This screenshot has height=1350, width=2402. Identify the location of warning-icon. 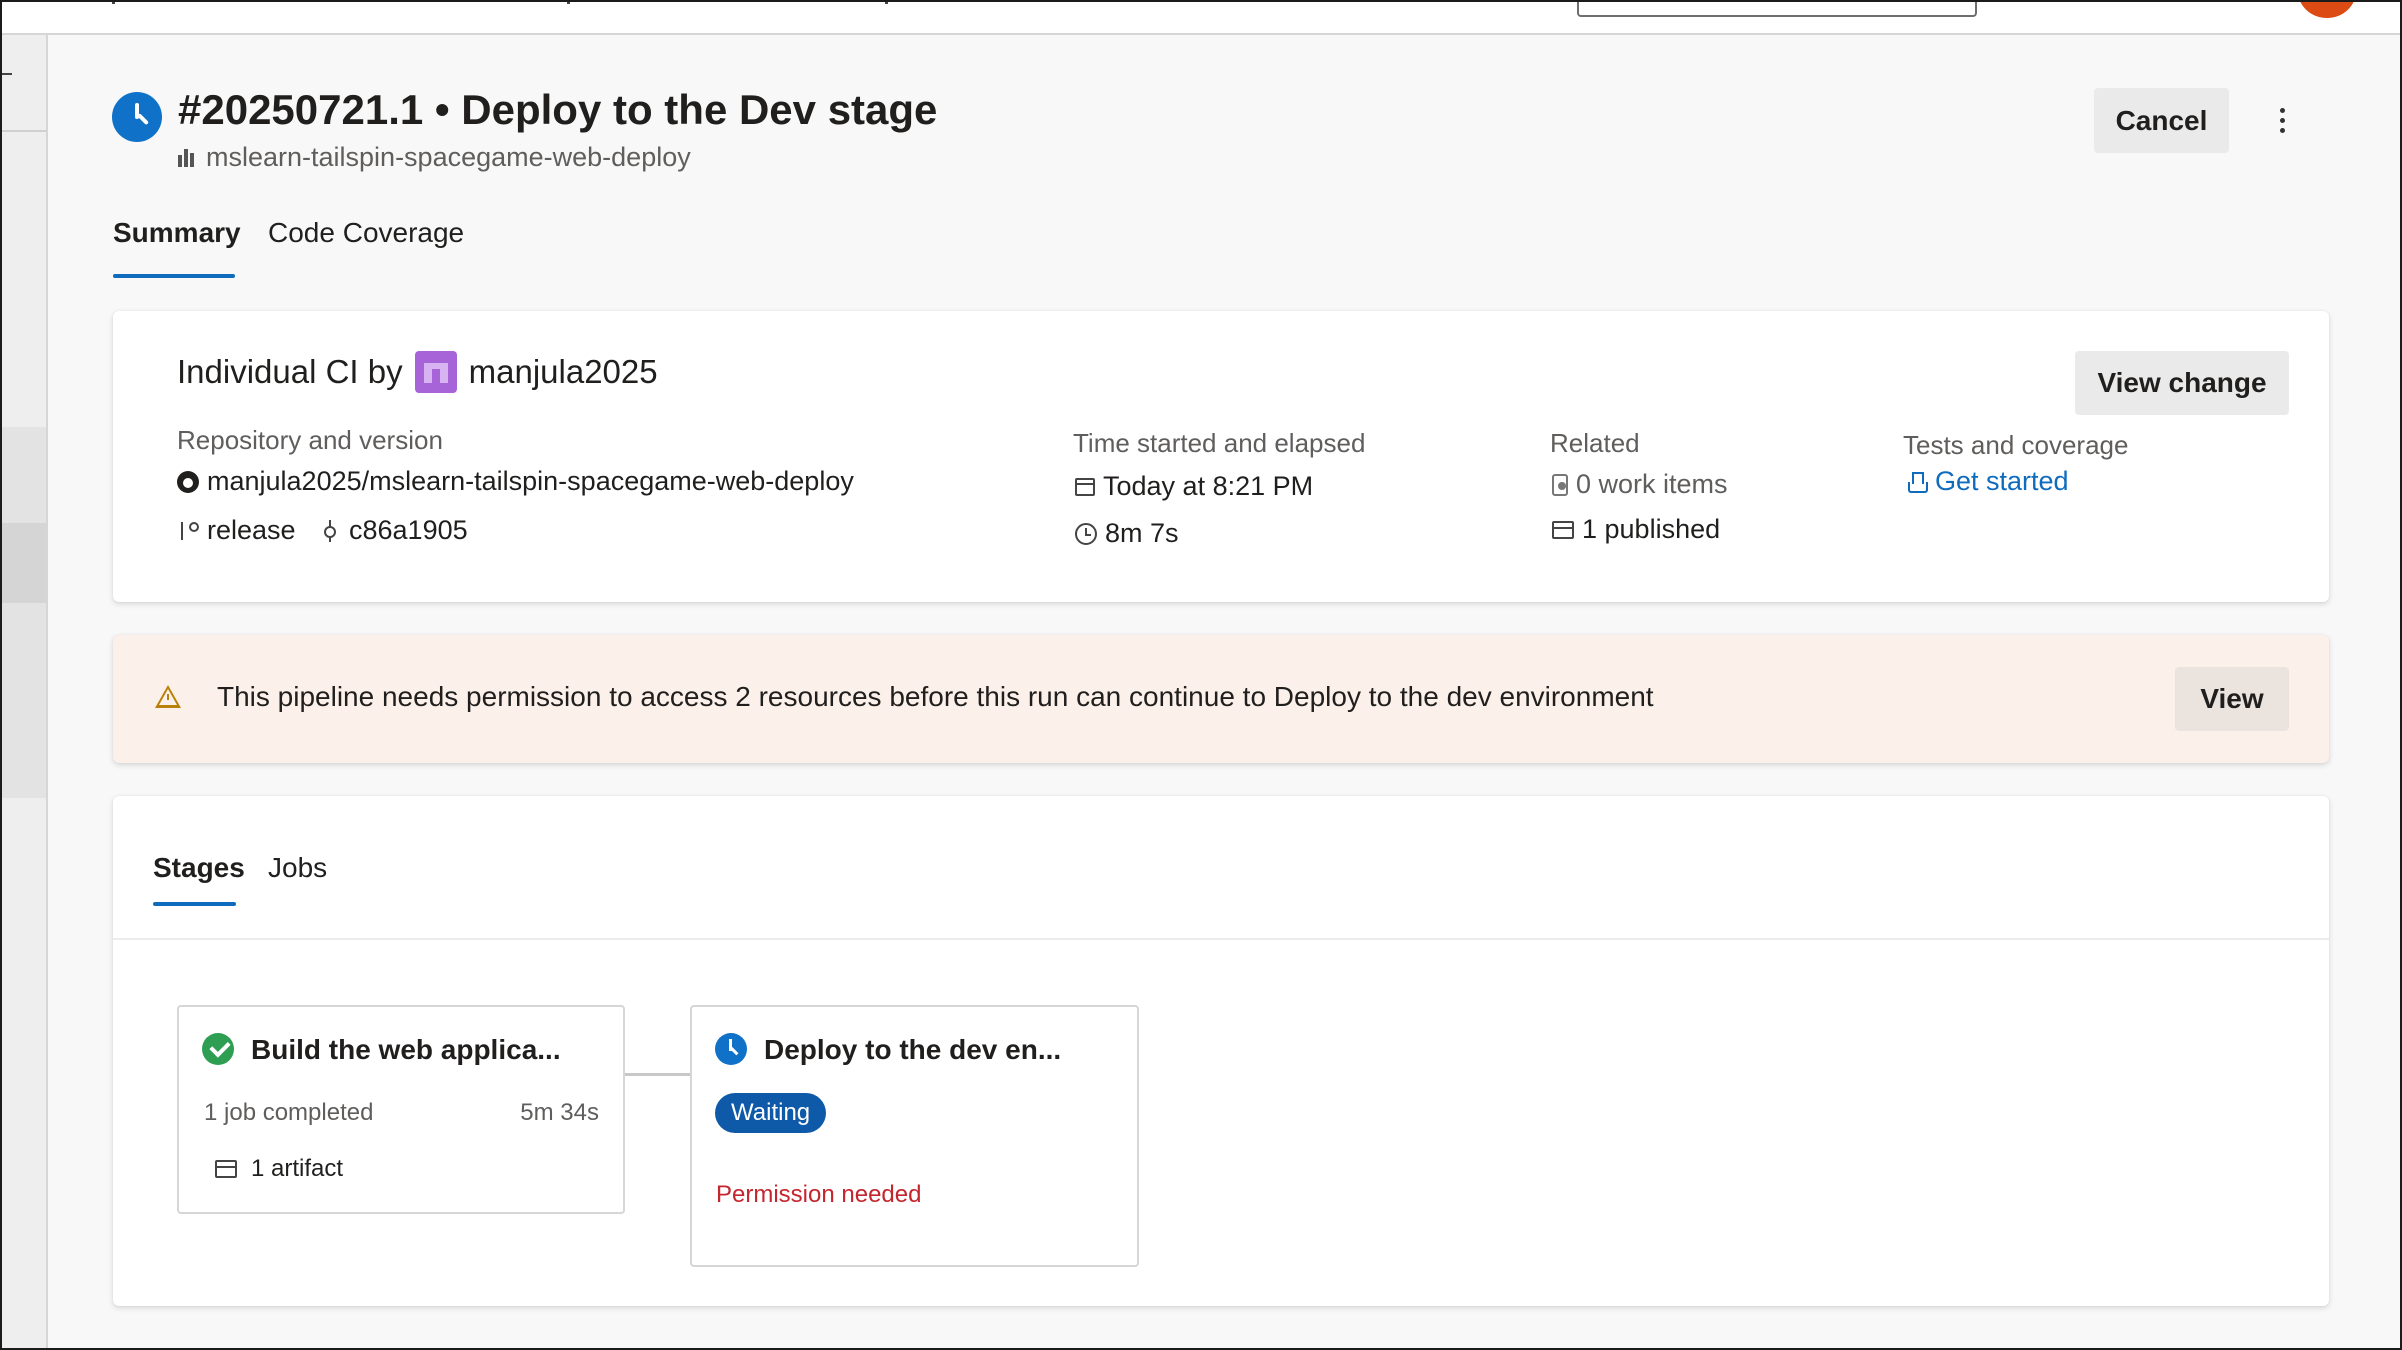
(168, 696).